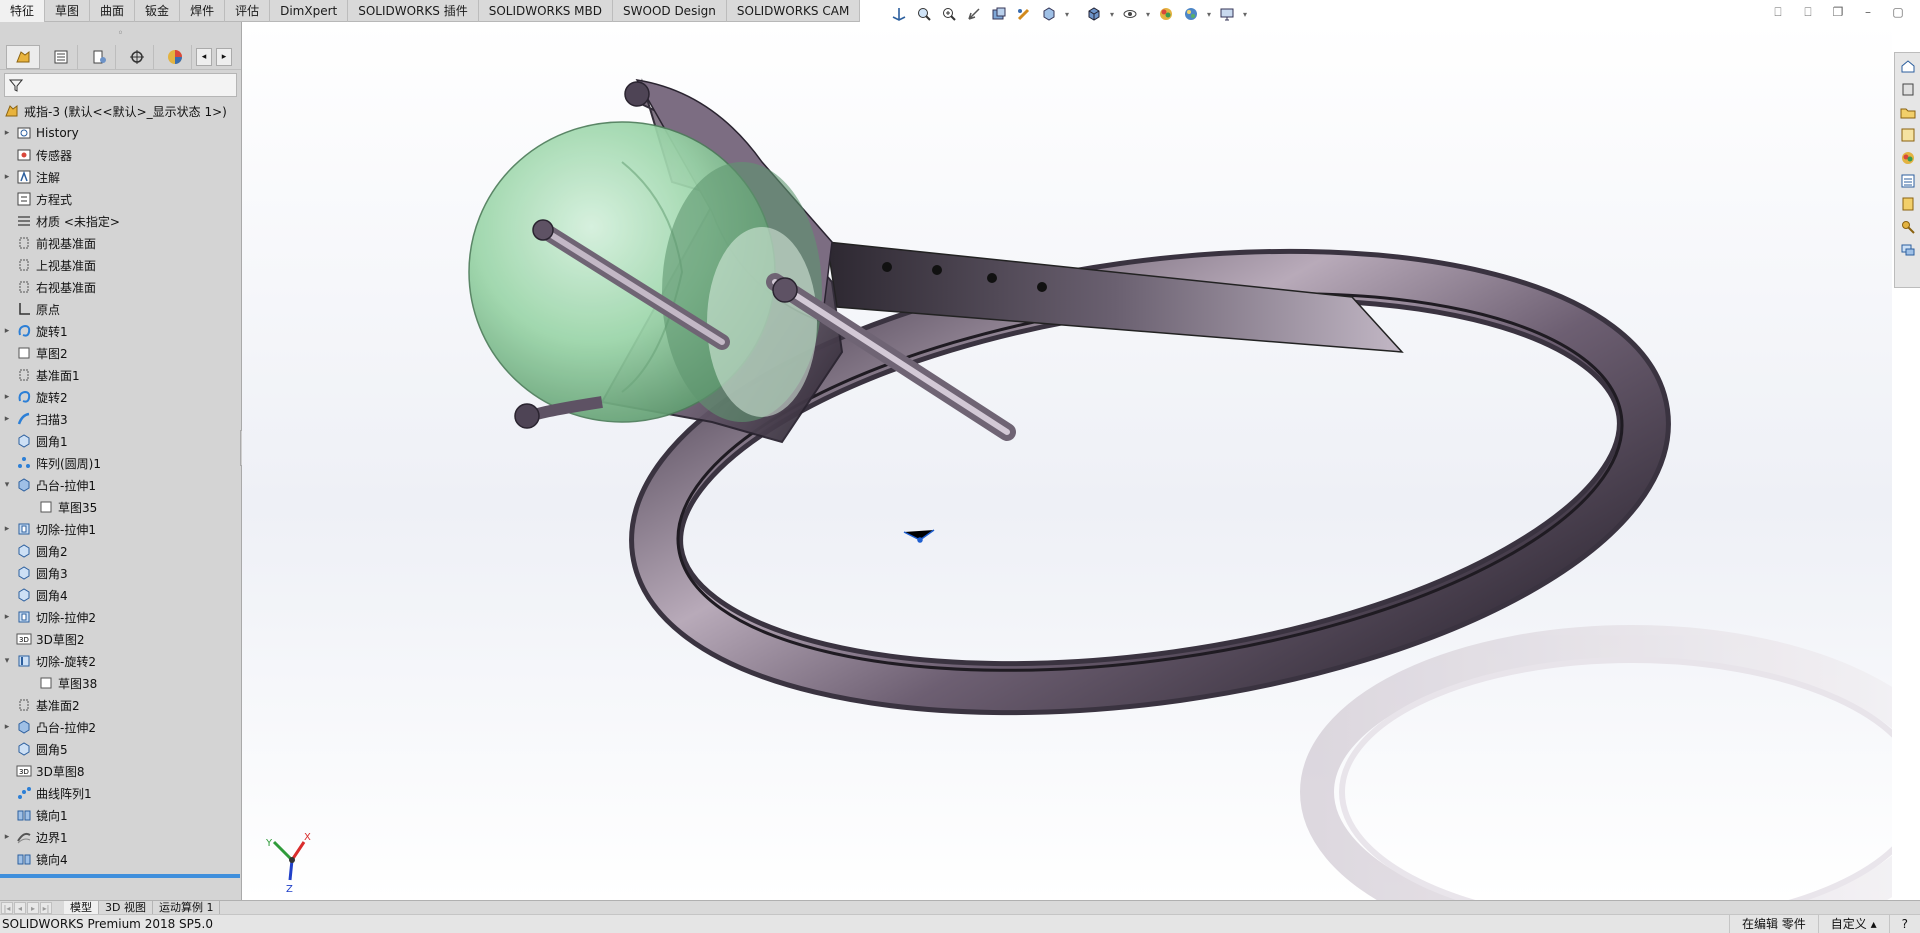 Image resolution: width=1920 pixels, height=933 pixels. Describe the element at coordinates (924, 14) in the screenshot. I see `zoom-to-fit-icon` at that location.